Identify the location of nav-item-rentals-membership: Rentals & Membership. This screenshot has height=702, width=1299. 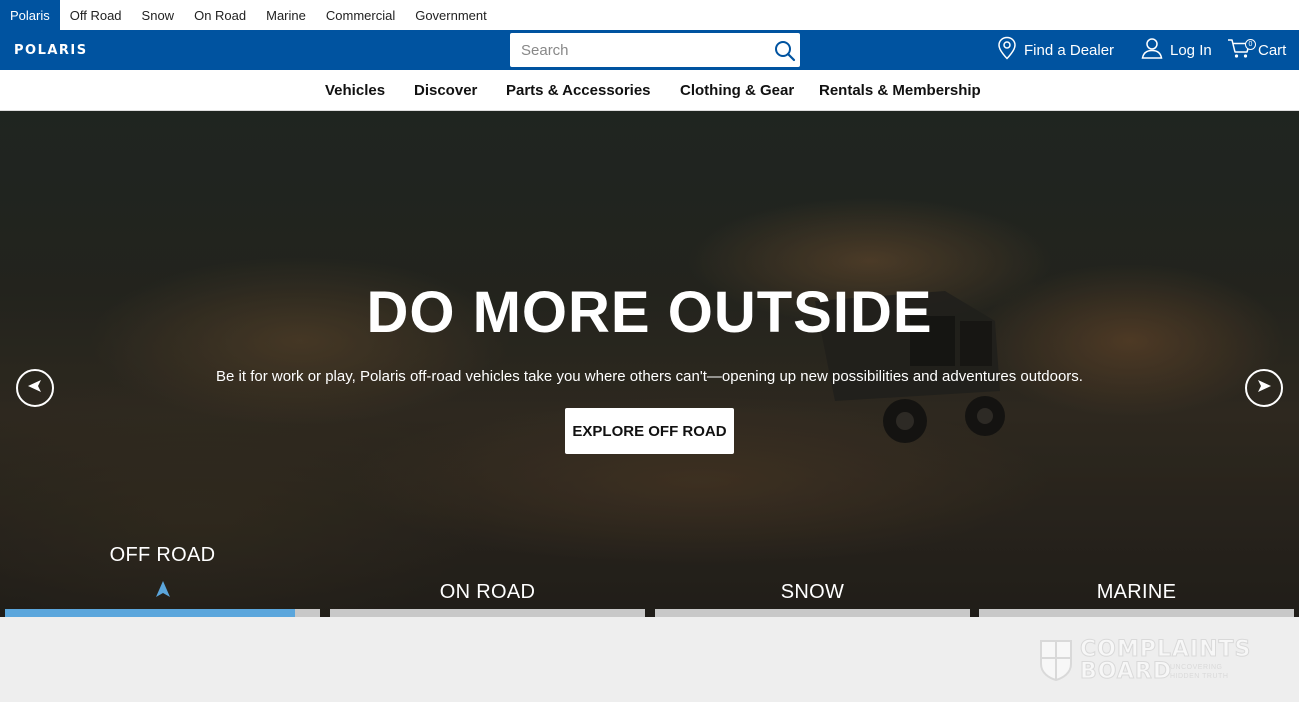
(900, 90).